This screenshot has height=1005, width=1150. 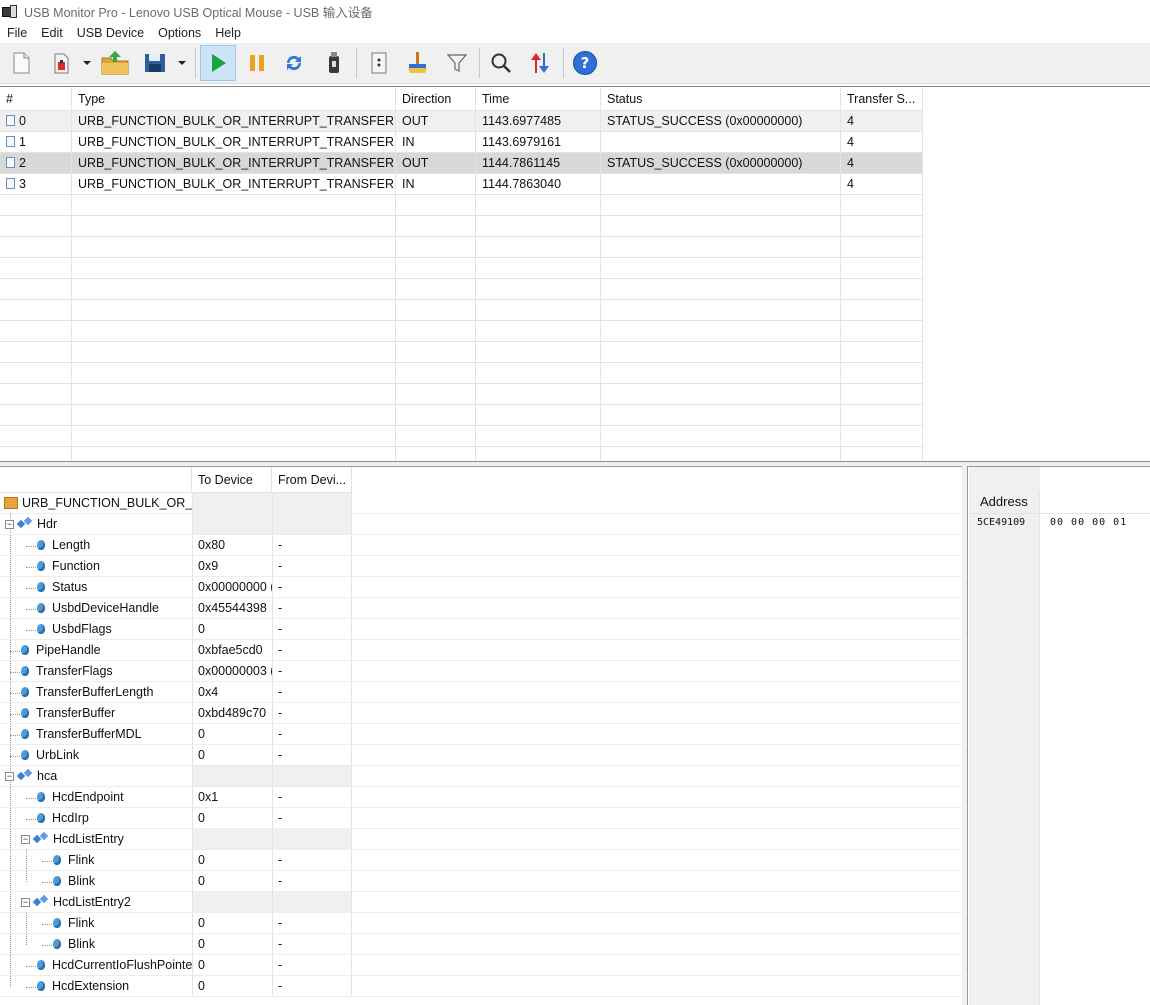 I want to click on save-dropdown, so click(x=182, y=63).